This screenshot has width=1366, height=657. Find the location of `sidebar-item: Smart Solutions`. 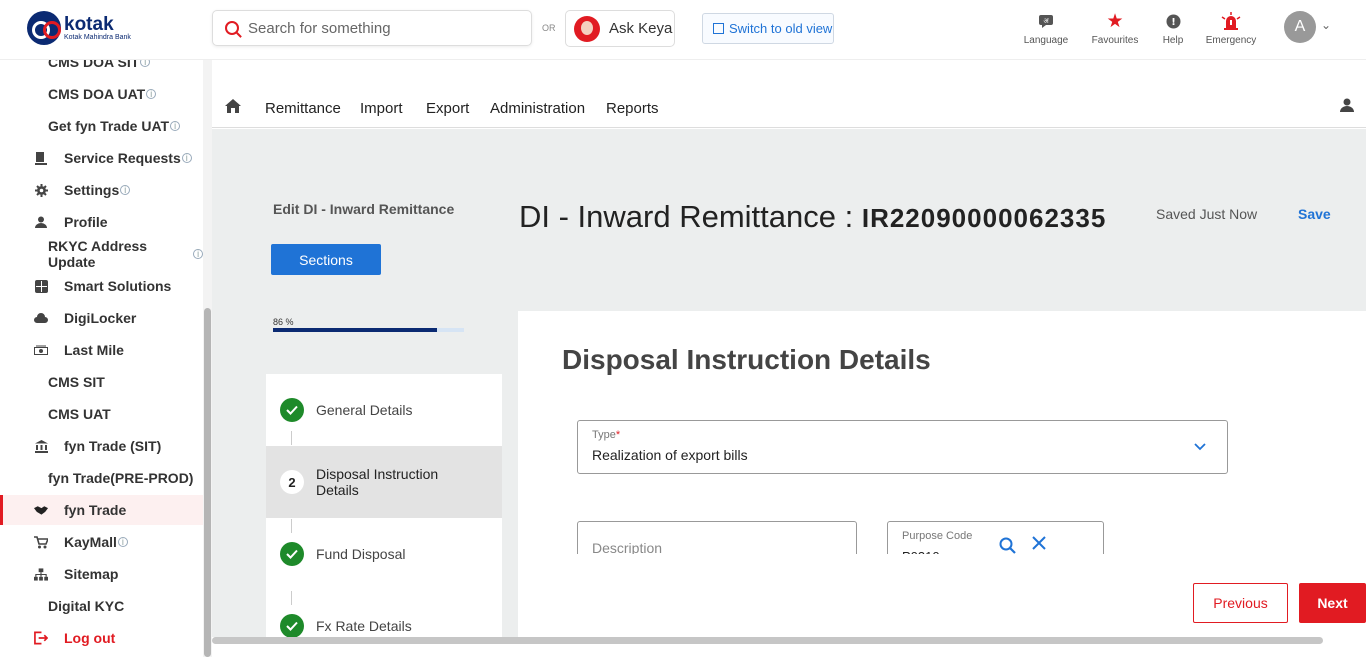

sidebar-item: Smart Solutions is located at coordinates (101, 286).